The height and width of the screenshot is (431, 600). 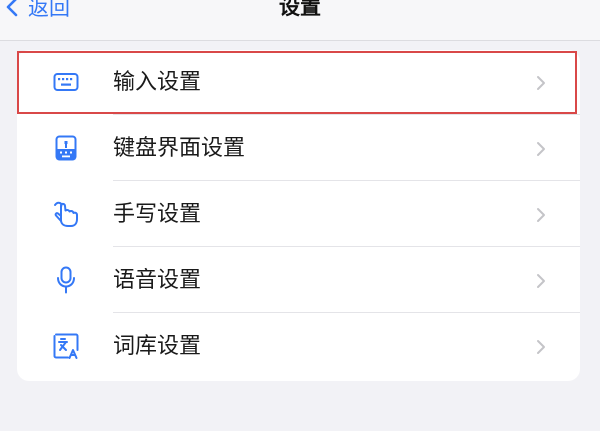 What do you see at coordinates (157, 280) in the screenshot?
I see `settings-item-label: 语音设置` at bounding box center [157, 280].